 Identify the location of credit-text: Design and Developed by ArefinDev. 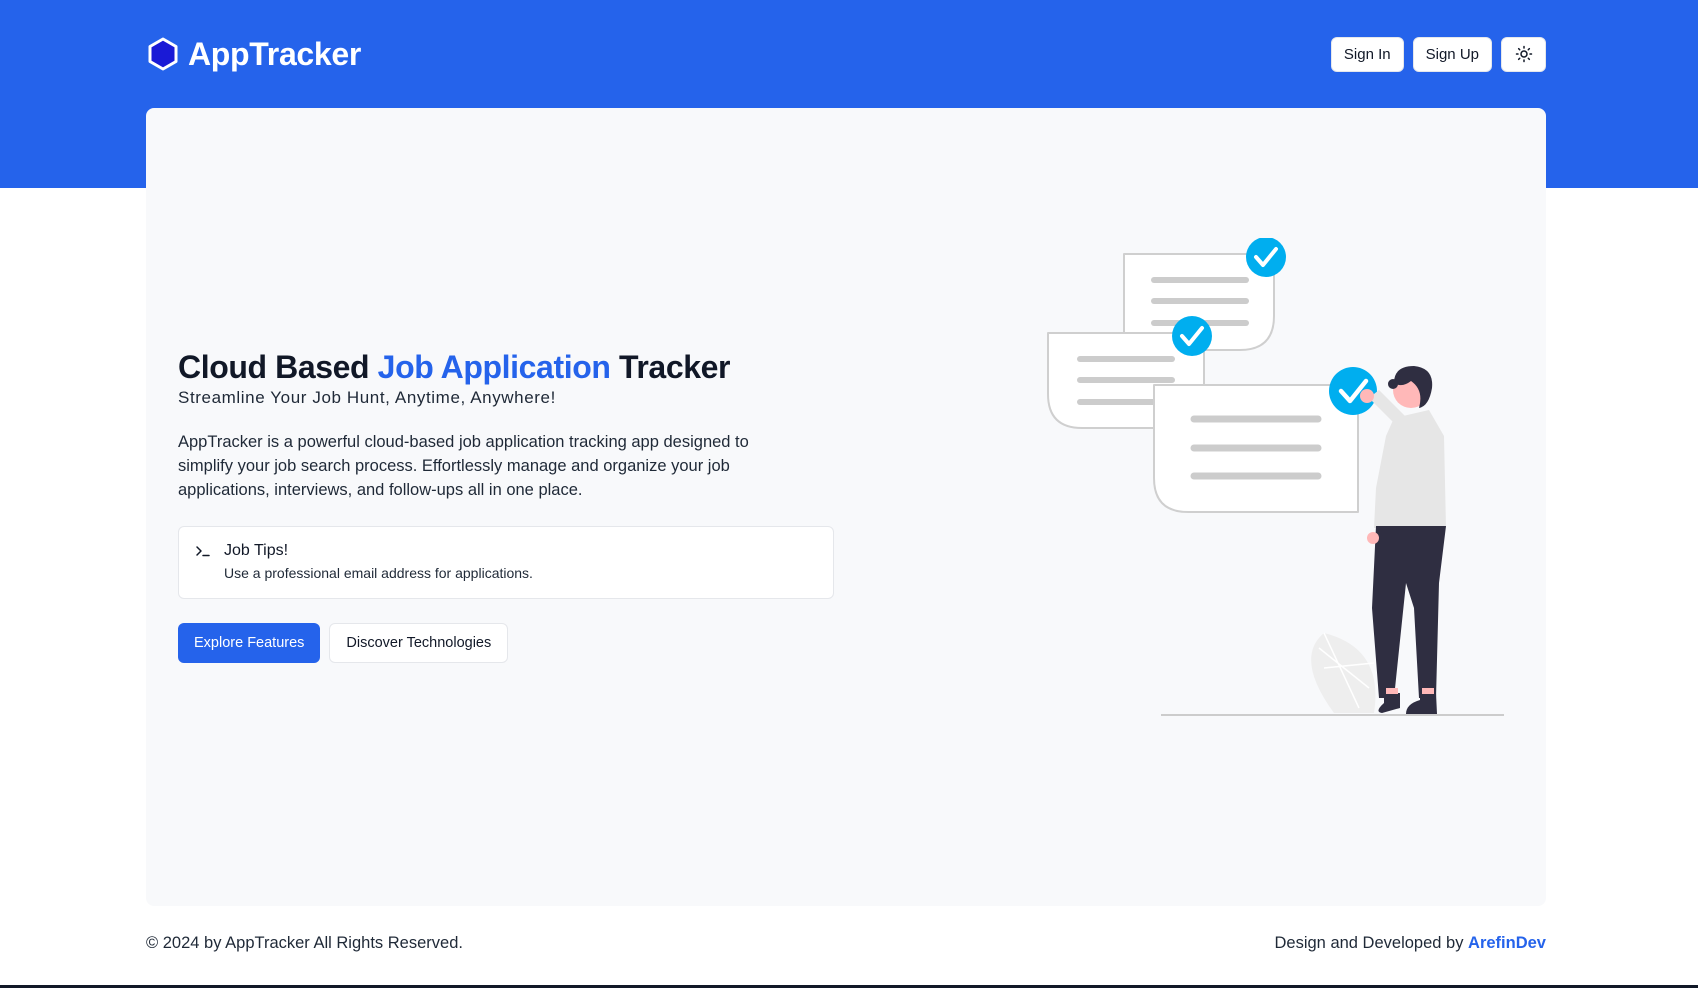
(1411, 943).